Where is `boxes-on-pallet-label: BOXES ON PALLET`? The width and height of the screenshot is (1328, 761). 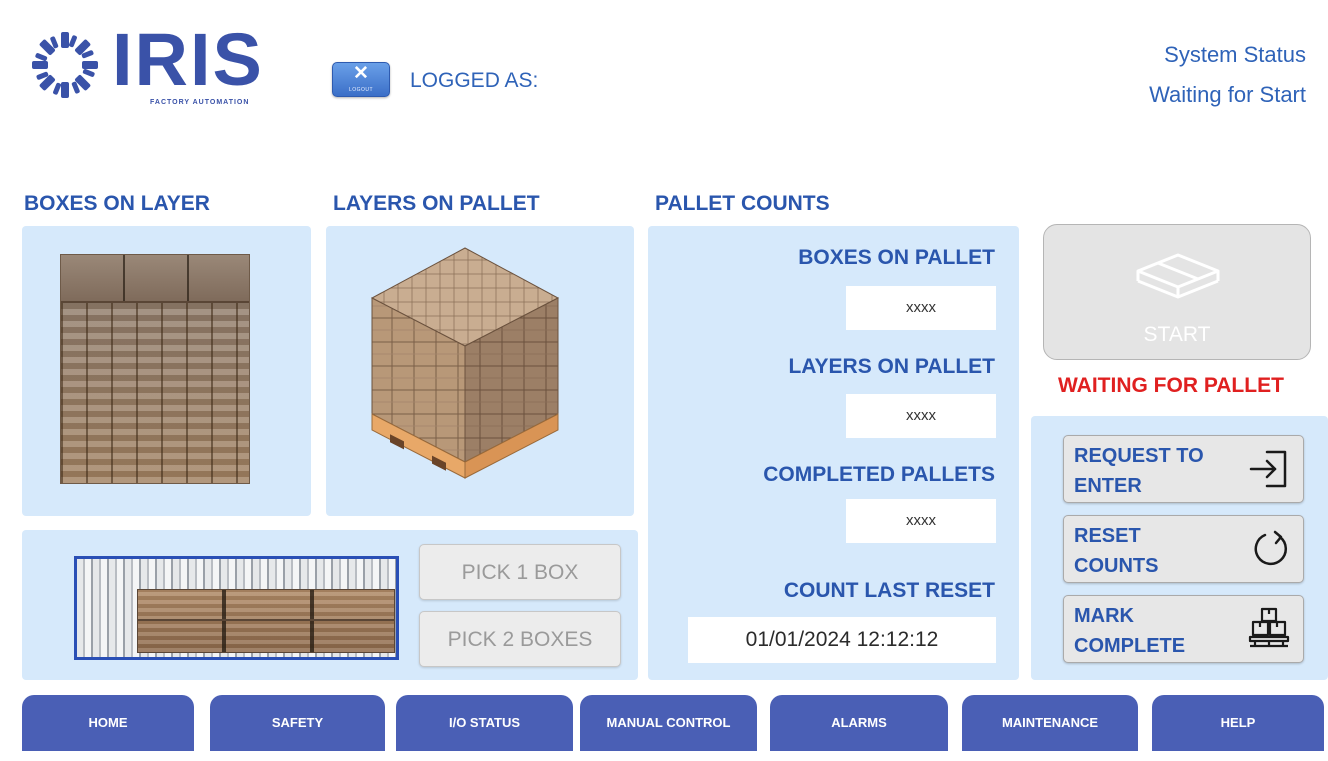 boxes-on-pallet-label: BOXES ON PALLET is located at coordinates (896, 257).